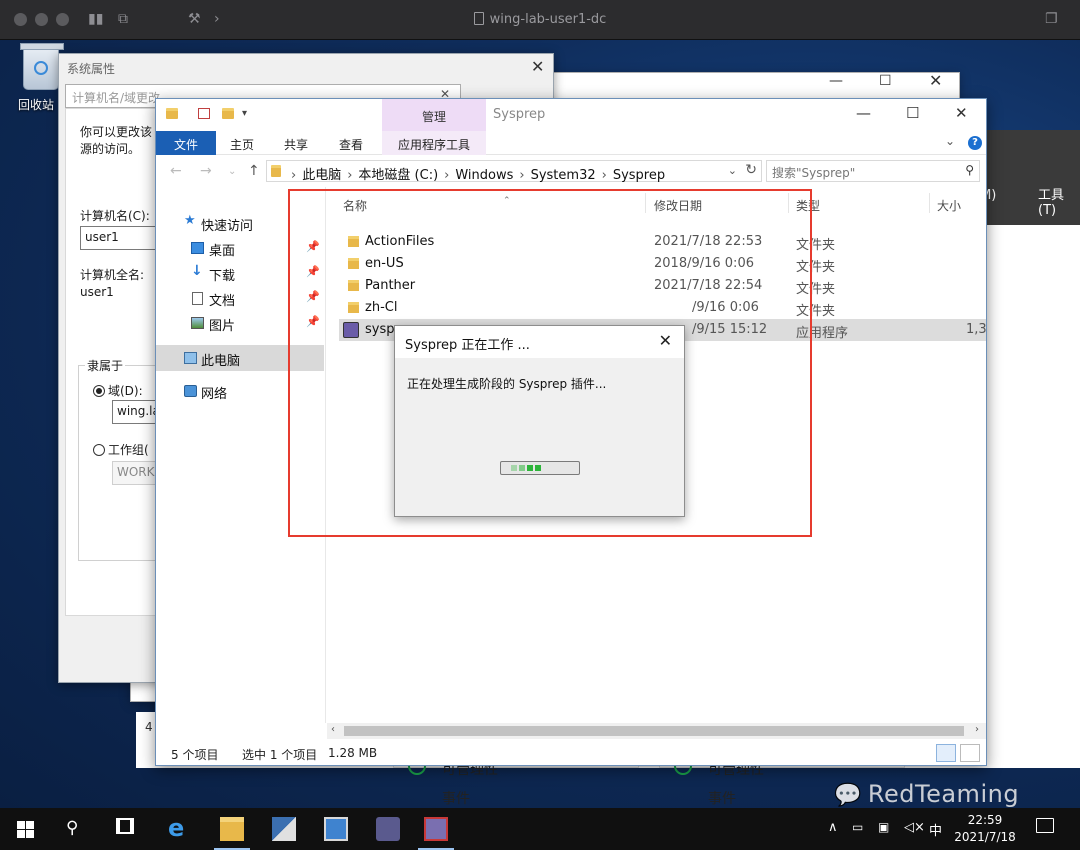  Describe the element at coordinates (221, 361) in the screenshot. I see `nav-label: 此电脑` at that location.